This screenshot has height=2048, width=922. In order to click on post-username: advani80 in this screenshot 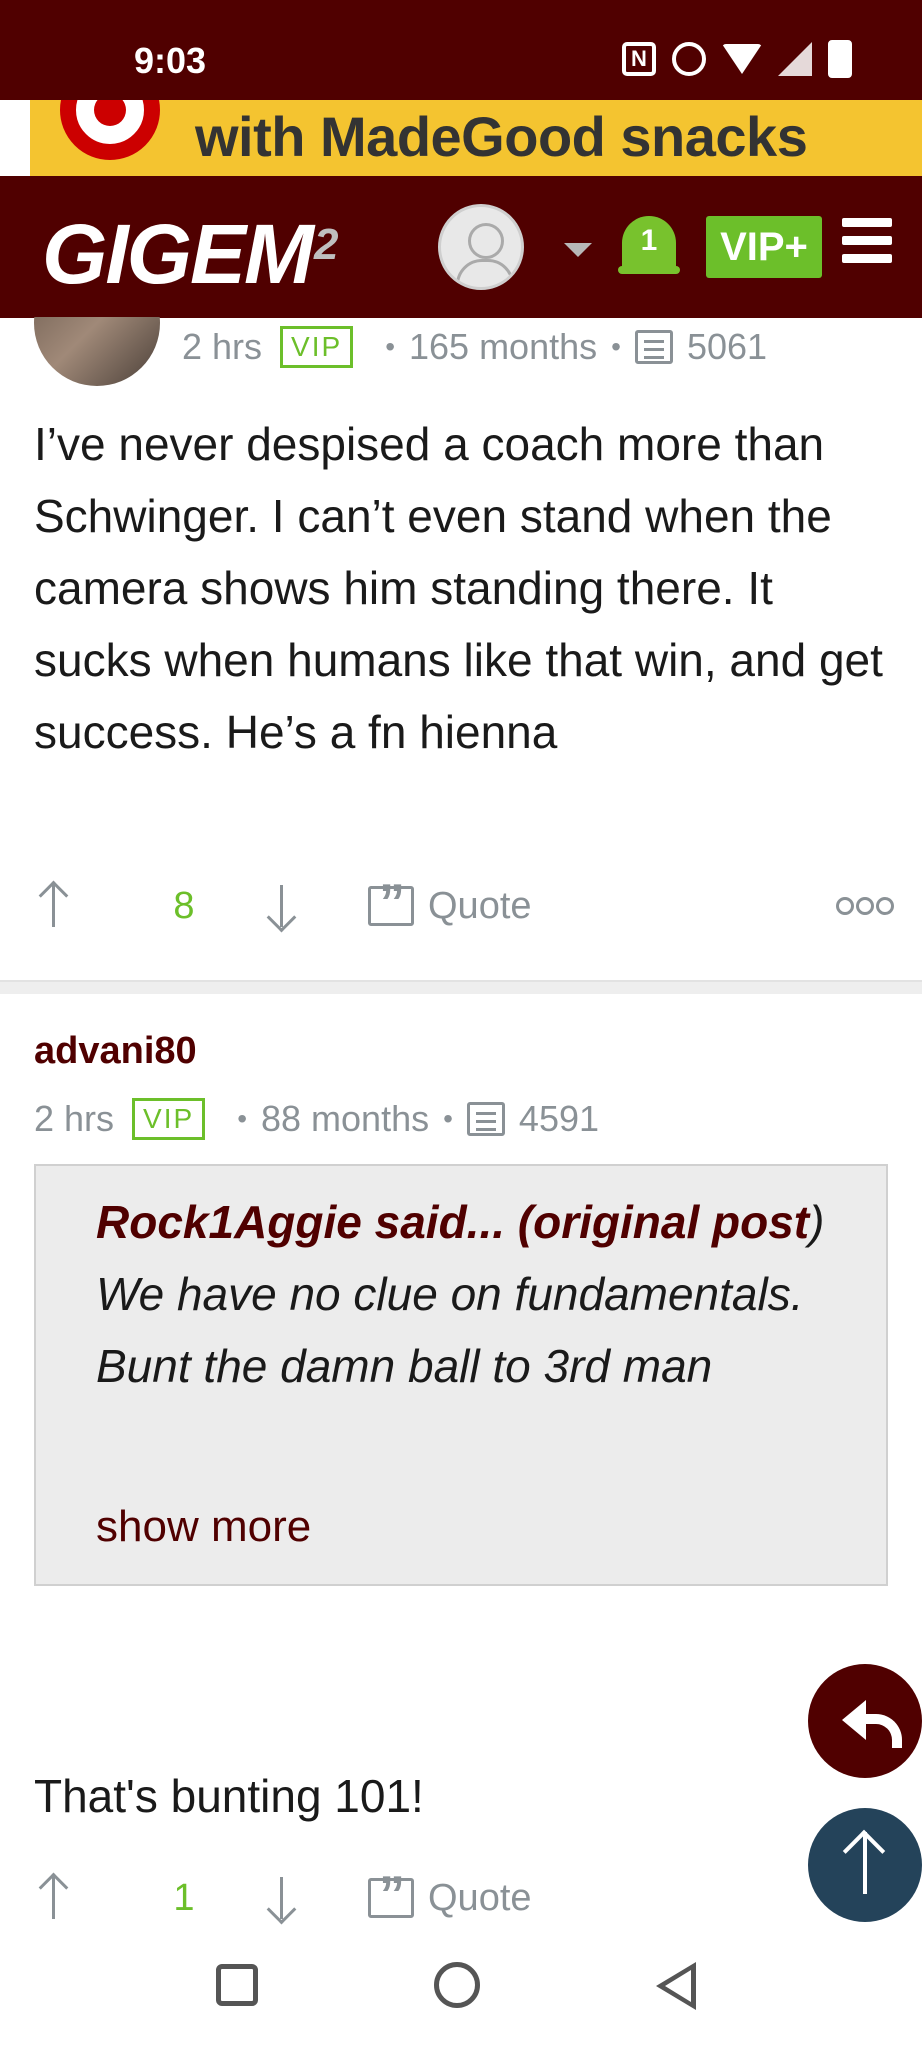, I will do `click(115, 1051)`.